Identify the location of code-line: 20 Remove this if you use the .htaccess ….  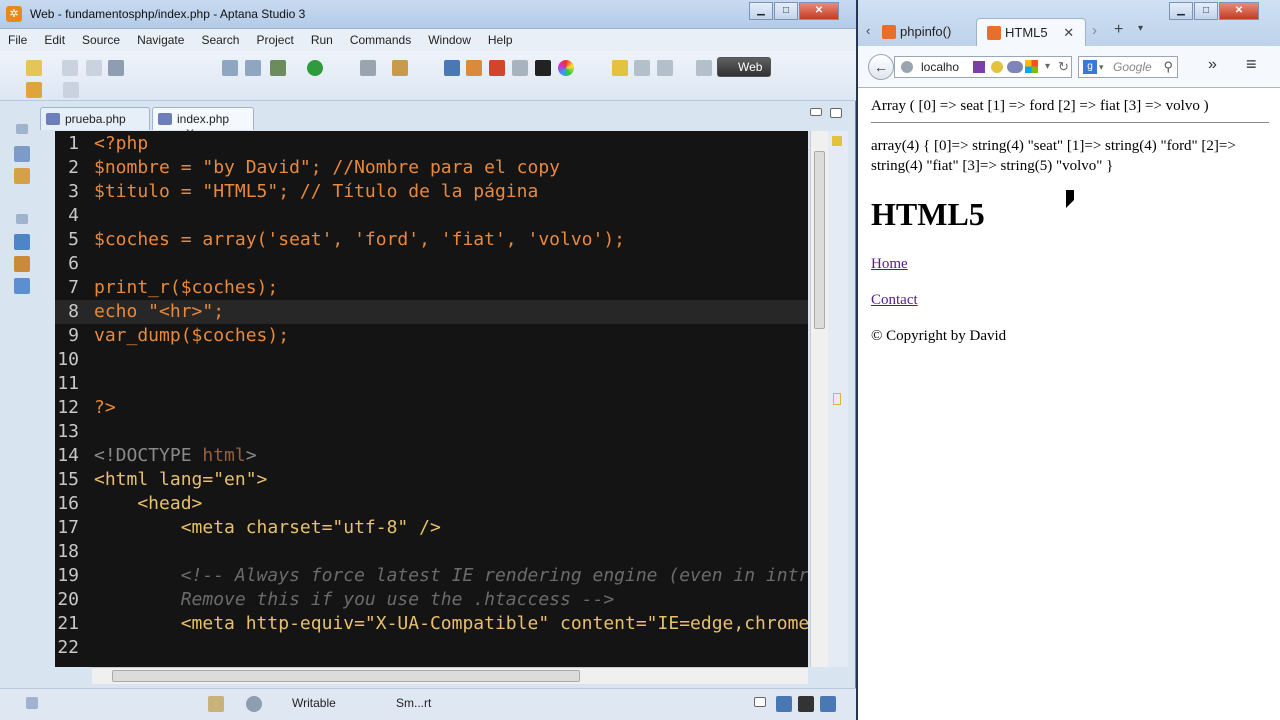
(431, 600).